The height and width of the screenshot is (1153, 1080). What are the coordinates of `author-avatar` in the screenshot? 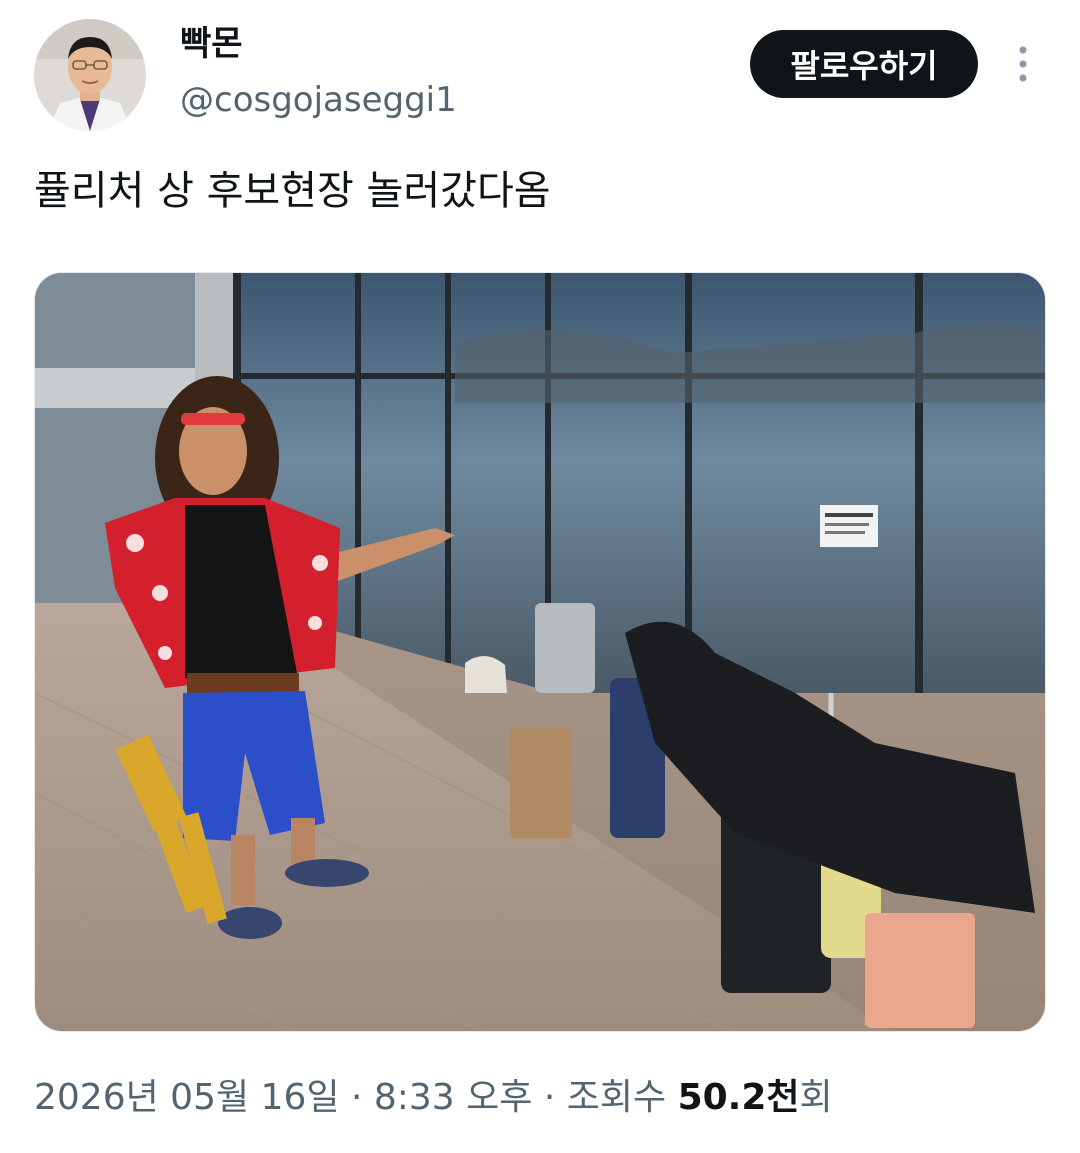 It's located at (90, 75).